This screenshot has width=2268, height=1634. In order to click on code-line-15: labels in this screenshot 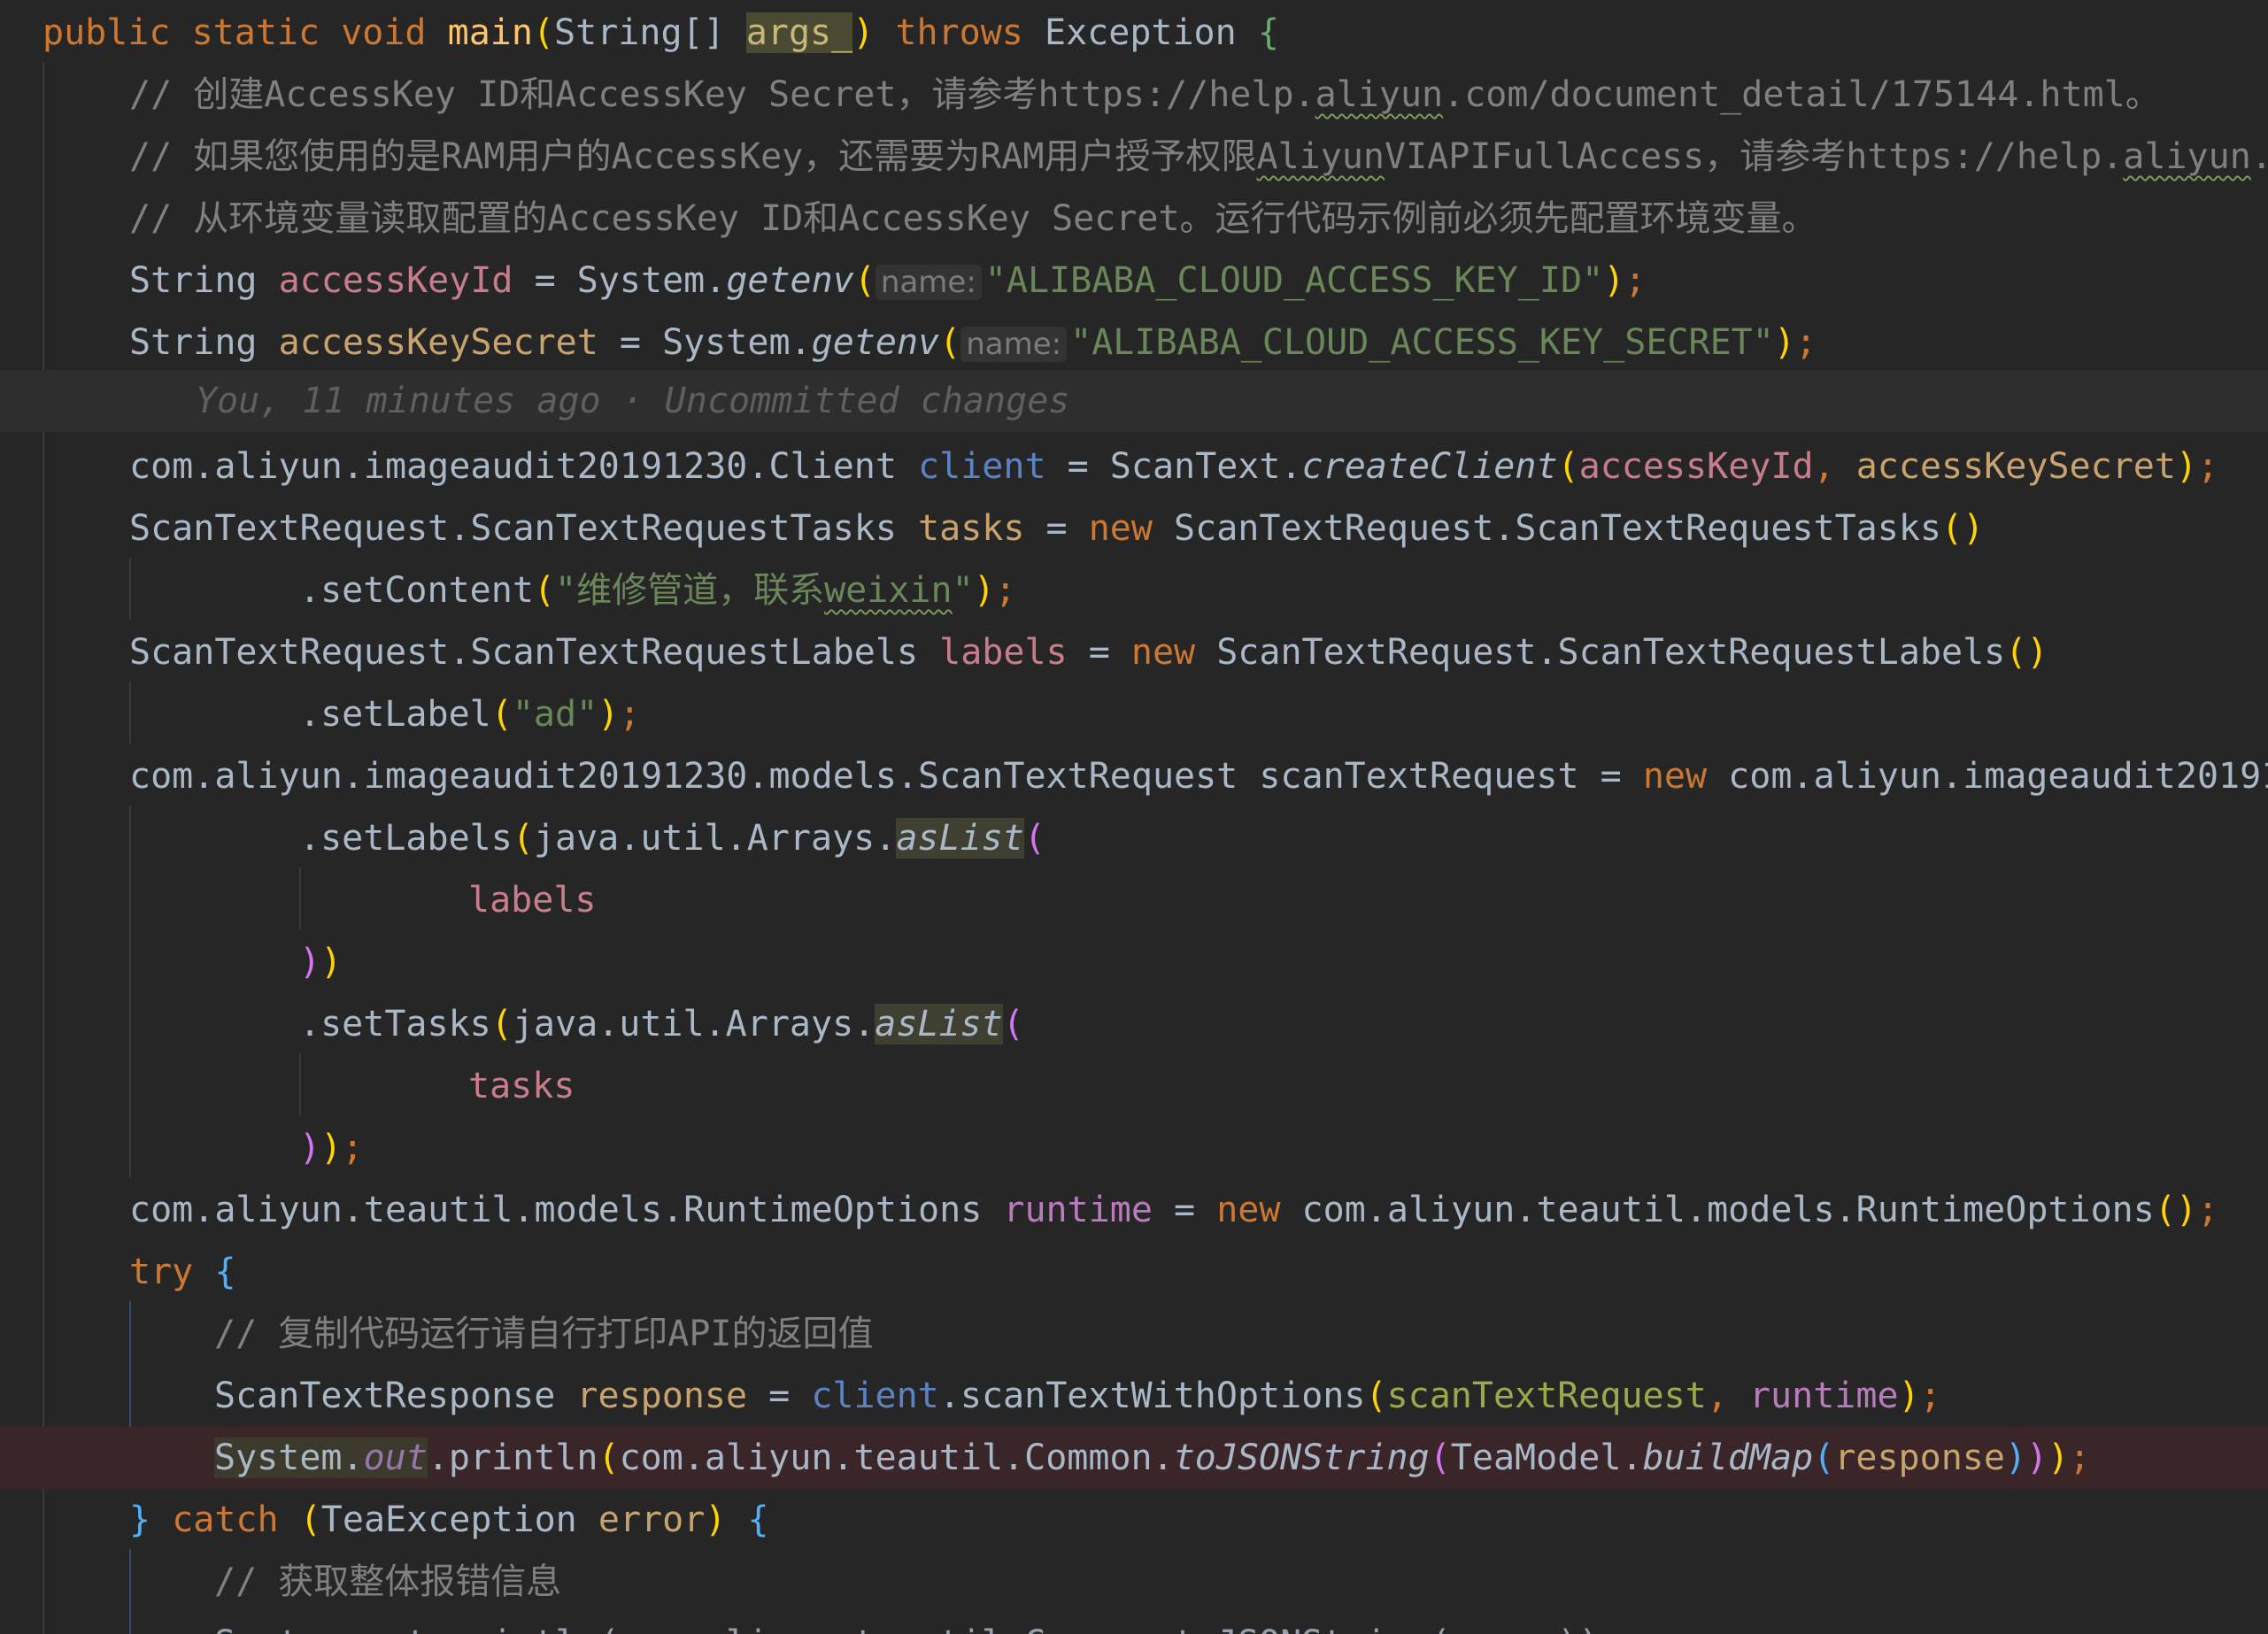, I will do `click(1134, 900)`.